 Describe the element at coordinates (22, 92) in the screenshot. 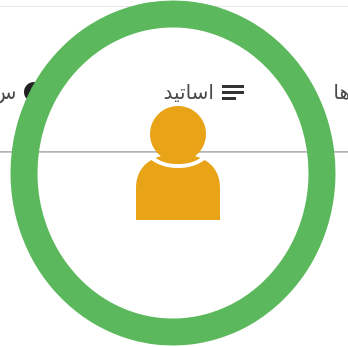

I see `nav-item-help: س` at that location.